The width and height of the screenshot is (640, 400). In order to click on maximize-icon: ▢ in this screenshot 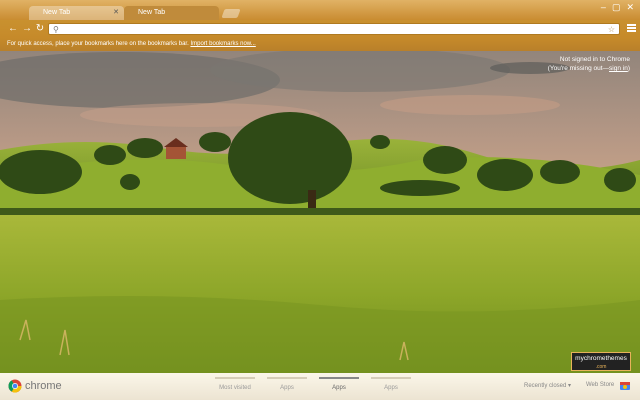, I will do `click(616, 7)`.